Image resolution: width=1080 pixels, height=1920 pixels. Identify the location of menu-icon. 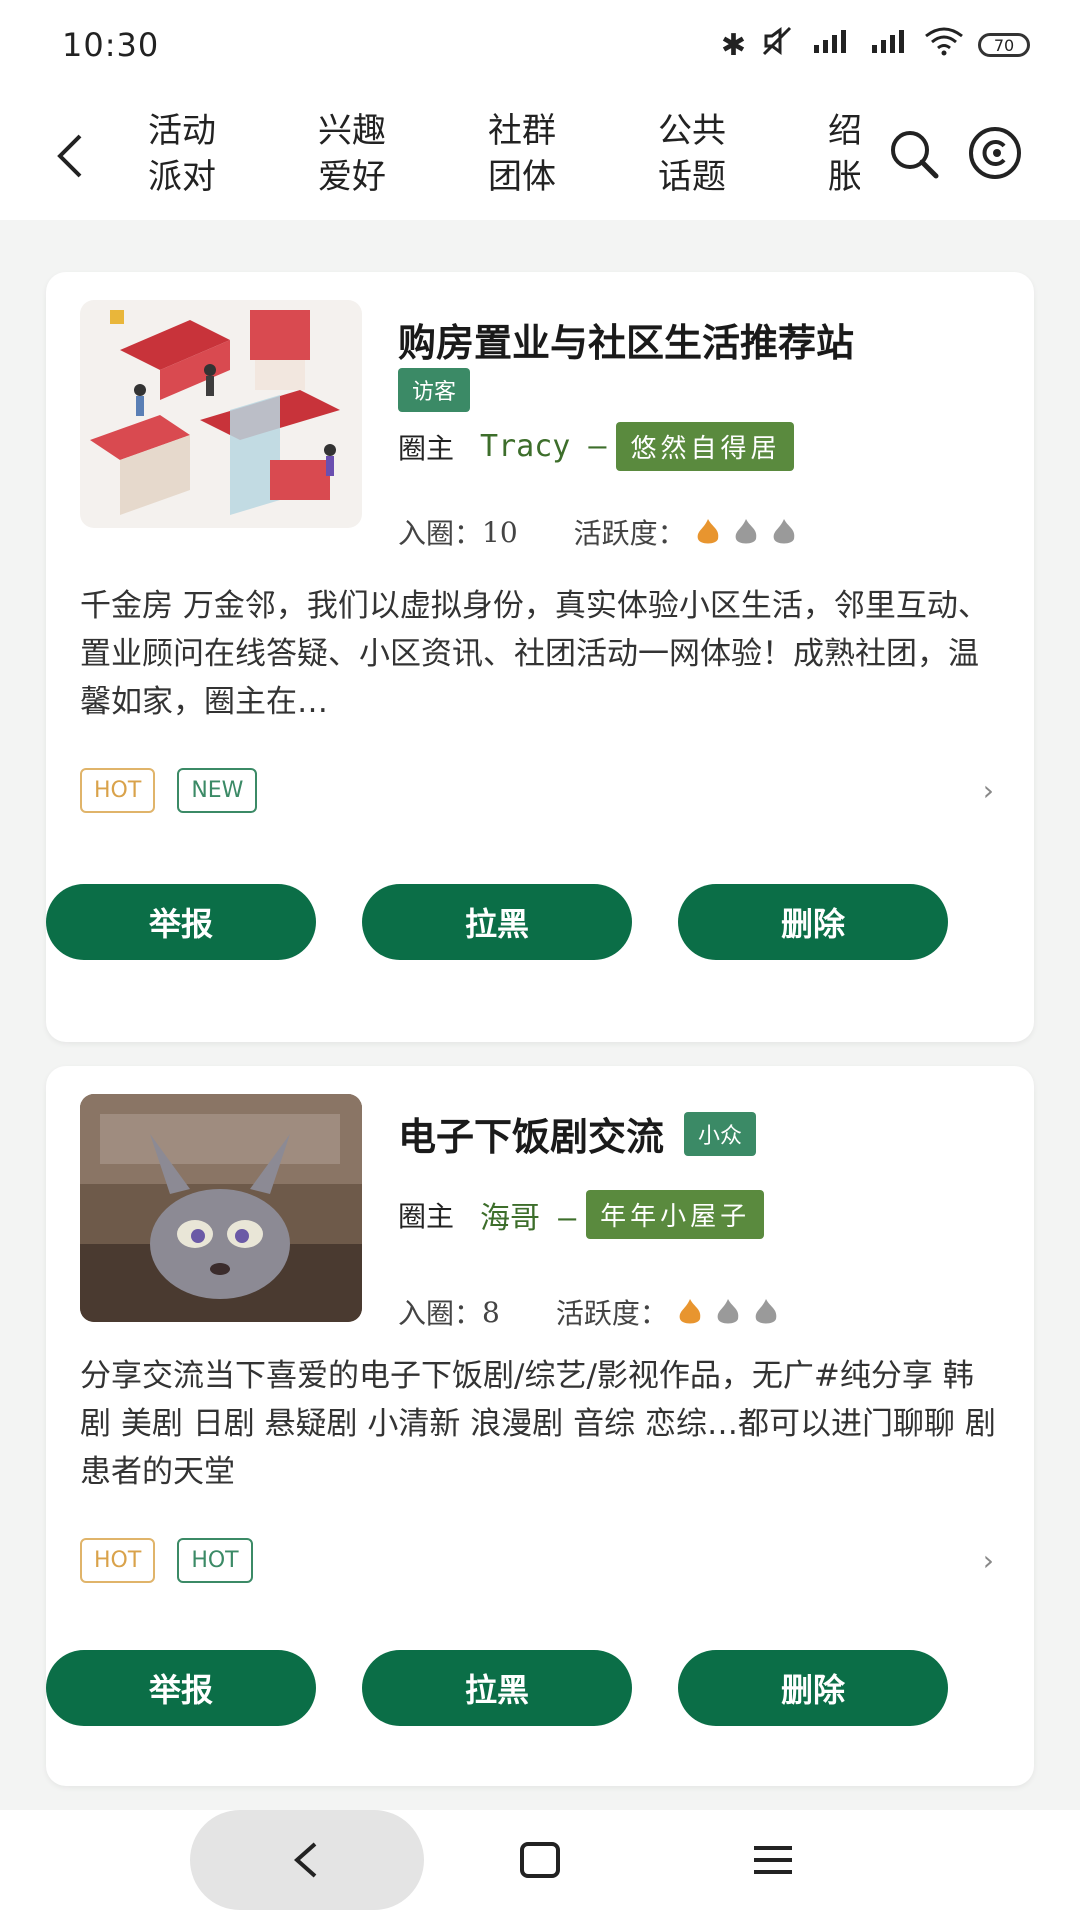
(773, 1860).